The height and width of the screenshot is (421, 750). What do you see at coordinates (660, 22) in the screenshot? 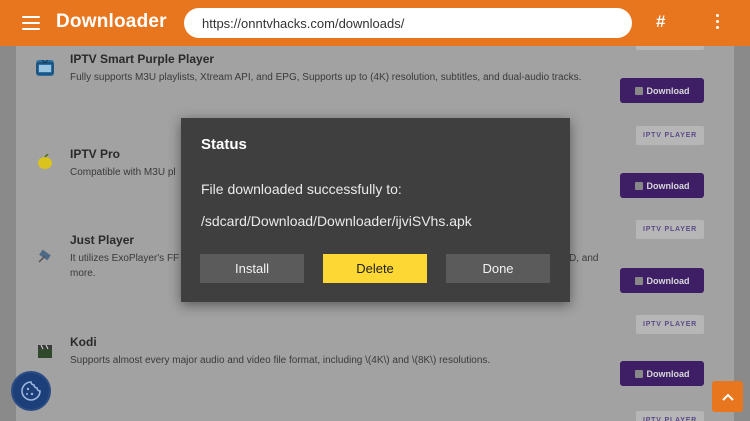
I see `hash-icon: #` at bounding box center [660, 22].